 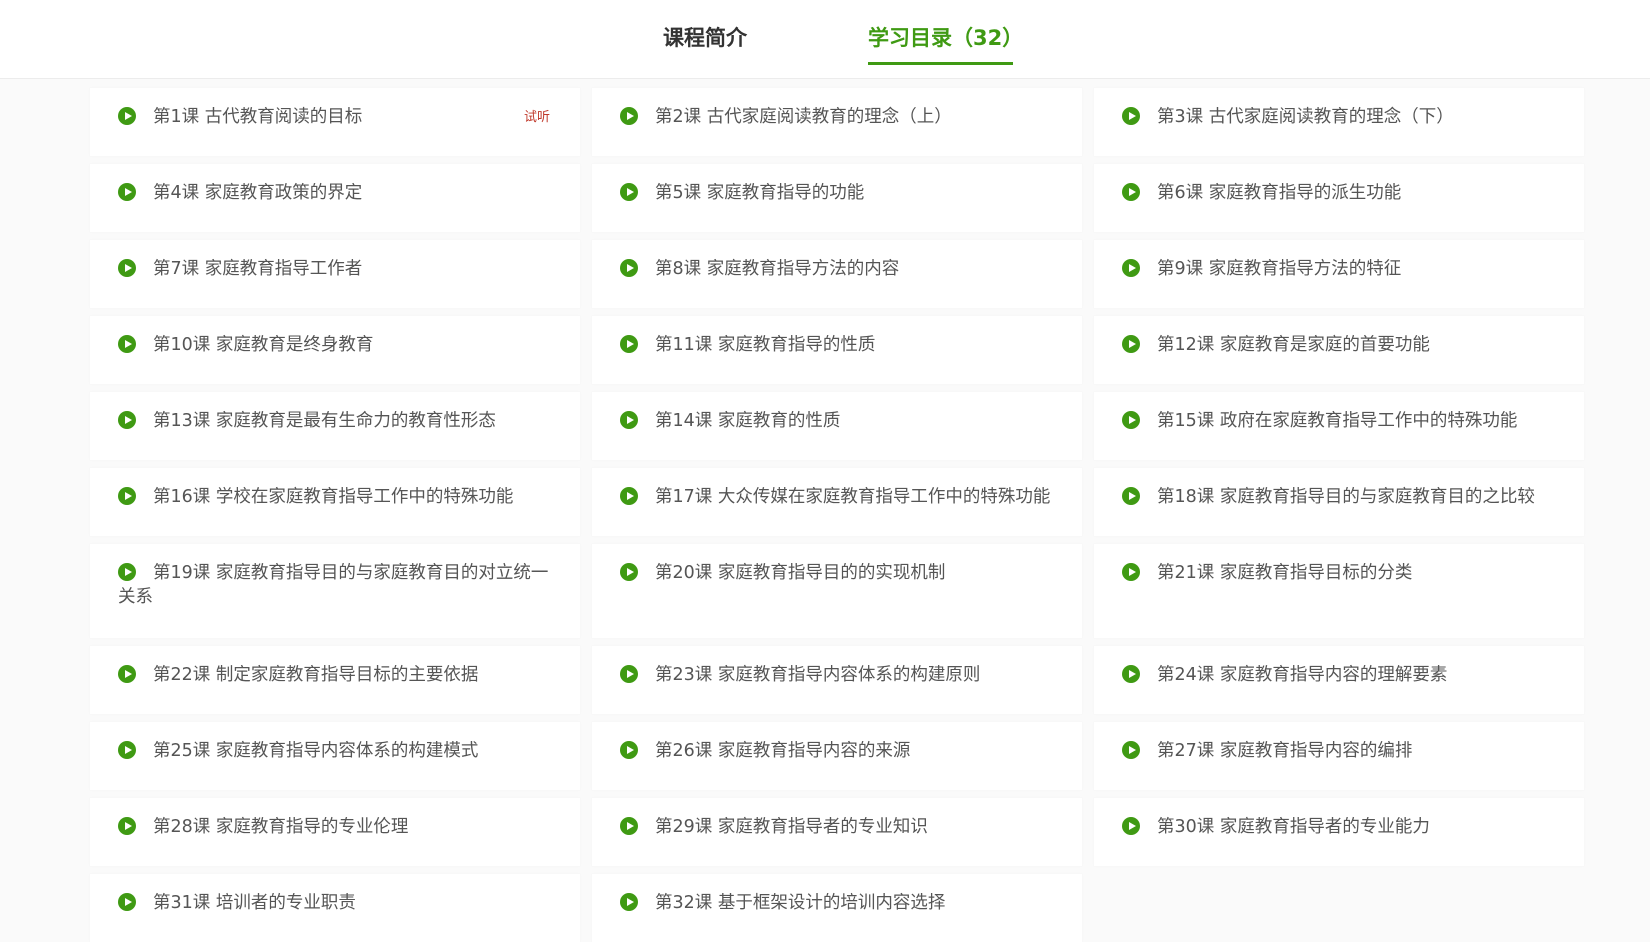 I want to click on lesson-title: 第3课 古代家庭阅读教育的理念（下）, so click(x=1341, y=117).